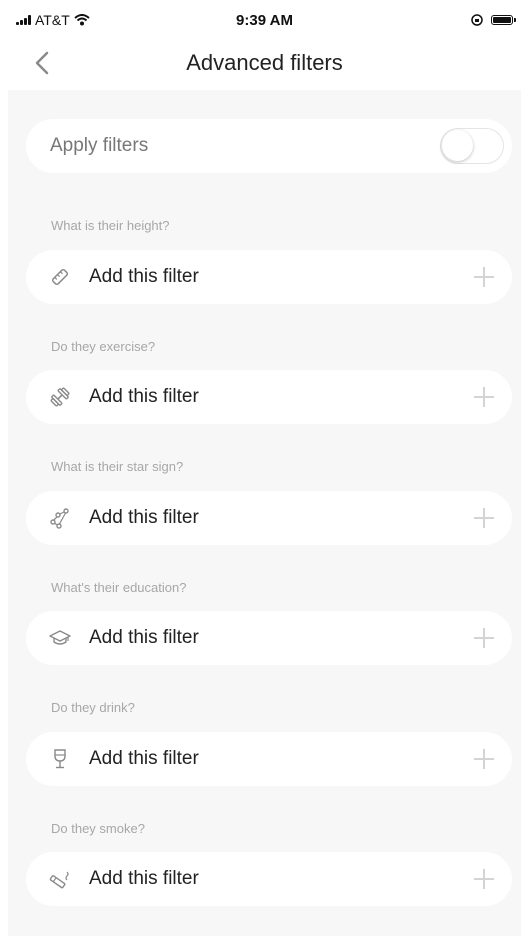  What do you see at coordinates (269, 146) in the screenshot?
I see `apply-filters-row: Apply filters` at bounding box center [269, 146].